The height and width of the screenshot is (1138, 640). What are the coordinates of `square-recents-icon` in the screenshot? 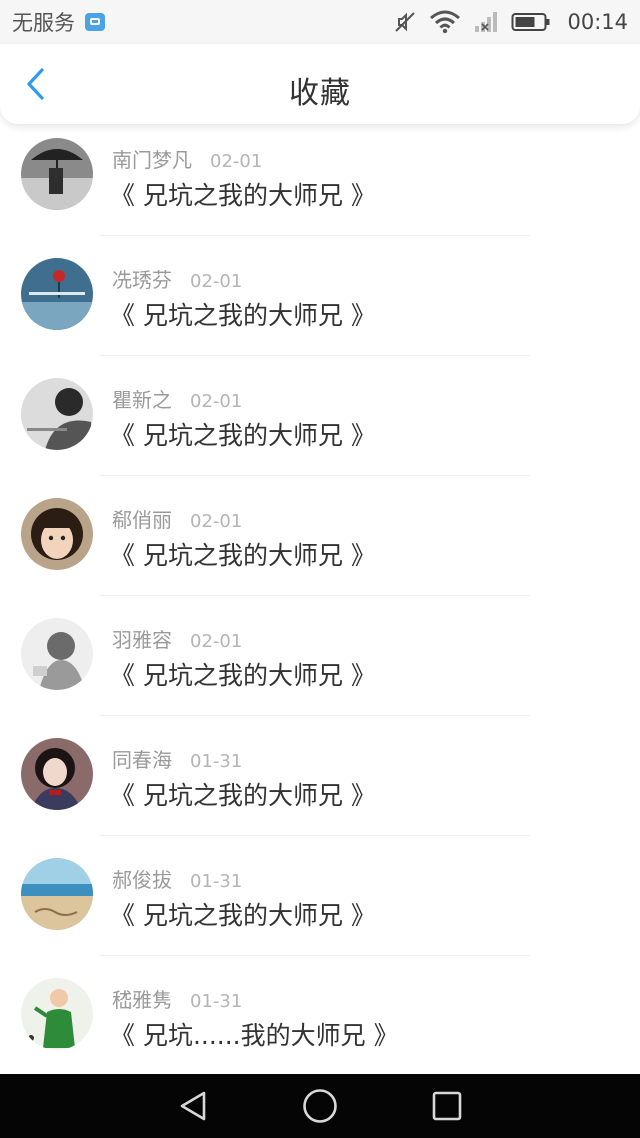 It's located at (446, 1106).